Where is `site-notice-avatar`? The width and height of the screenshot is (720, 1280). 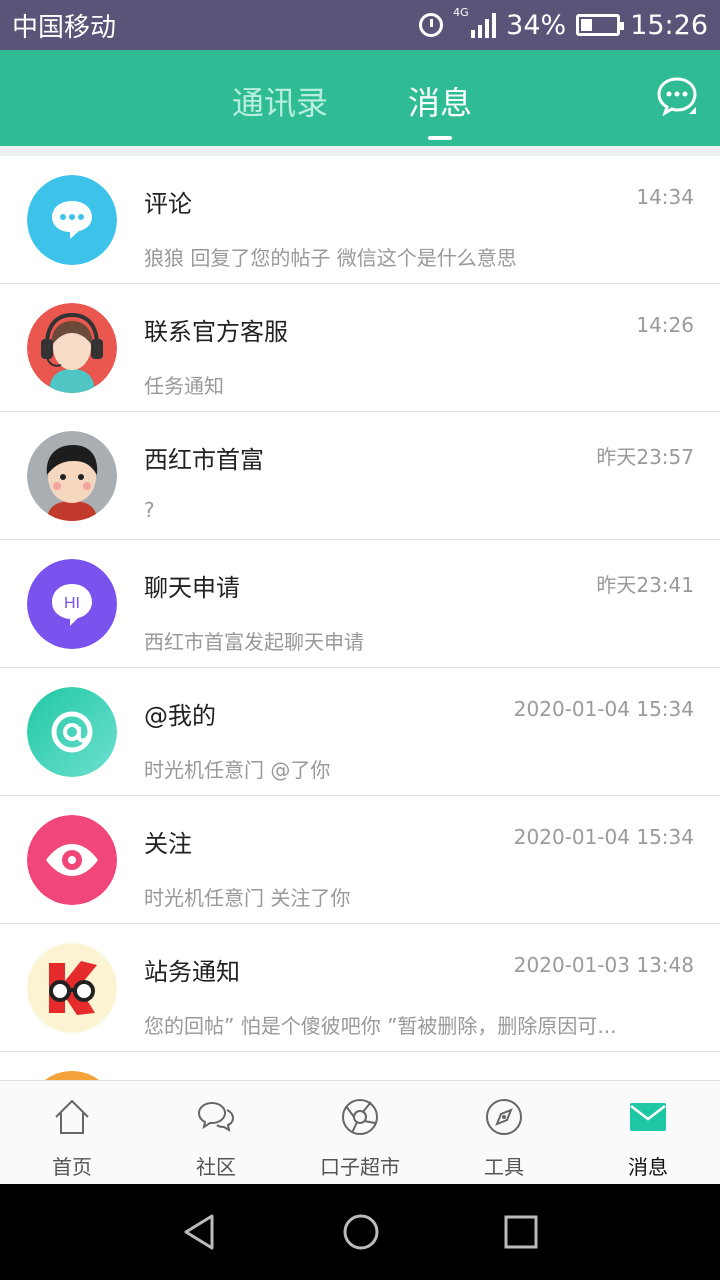 site-notice-avatar is located at coordinates (72, 988).